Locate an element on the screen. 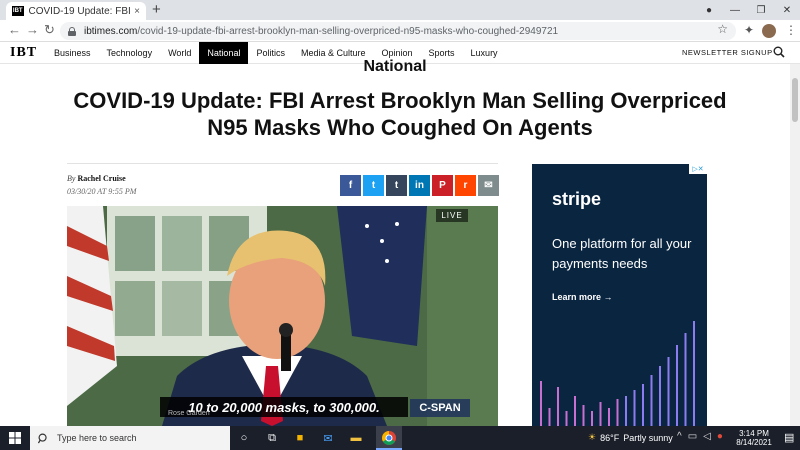  mail-icon: ✉ is located at coordinates (328, 438).